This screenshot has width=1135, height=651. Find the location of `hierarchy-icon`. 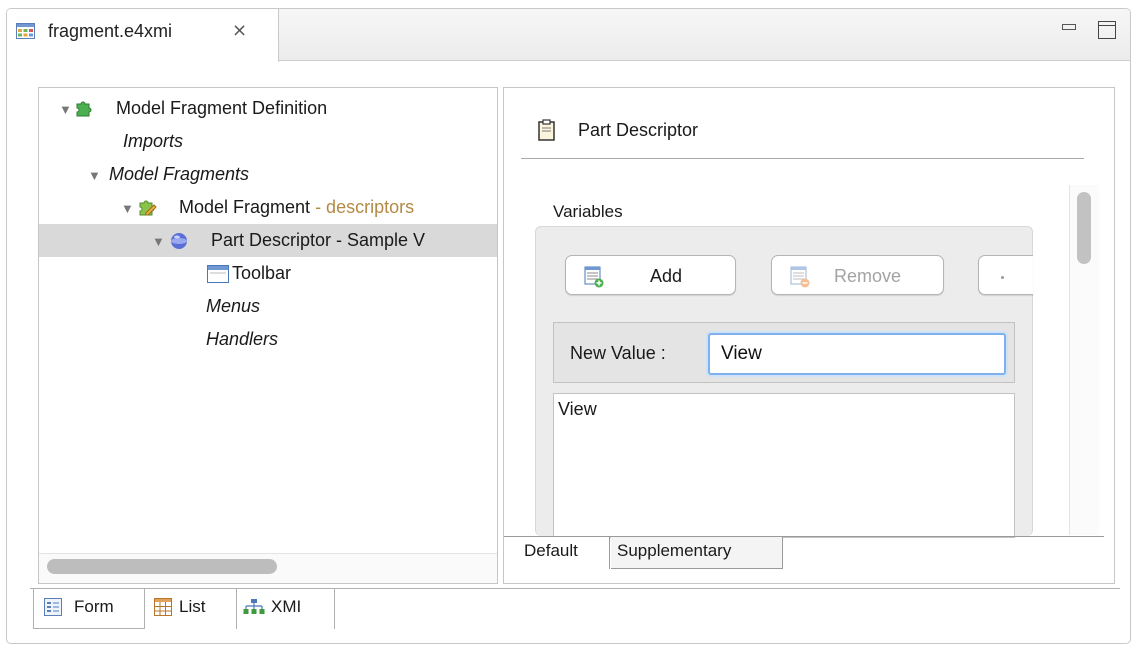

hierarchy-icon is located at coordinates (254, 606).